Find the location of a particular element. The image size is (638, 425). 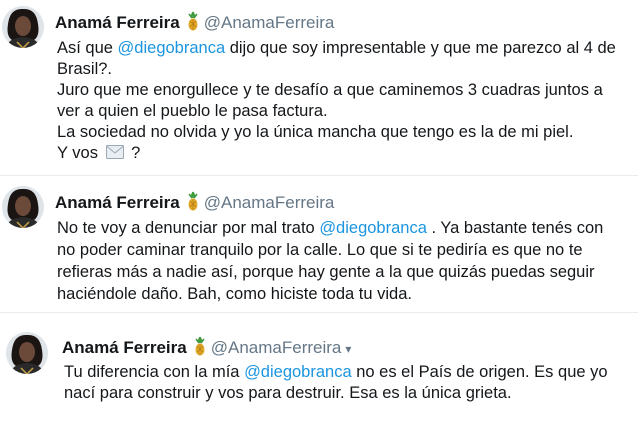

tweet-line: Y vos ? is located at coordinates (99, 153).